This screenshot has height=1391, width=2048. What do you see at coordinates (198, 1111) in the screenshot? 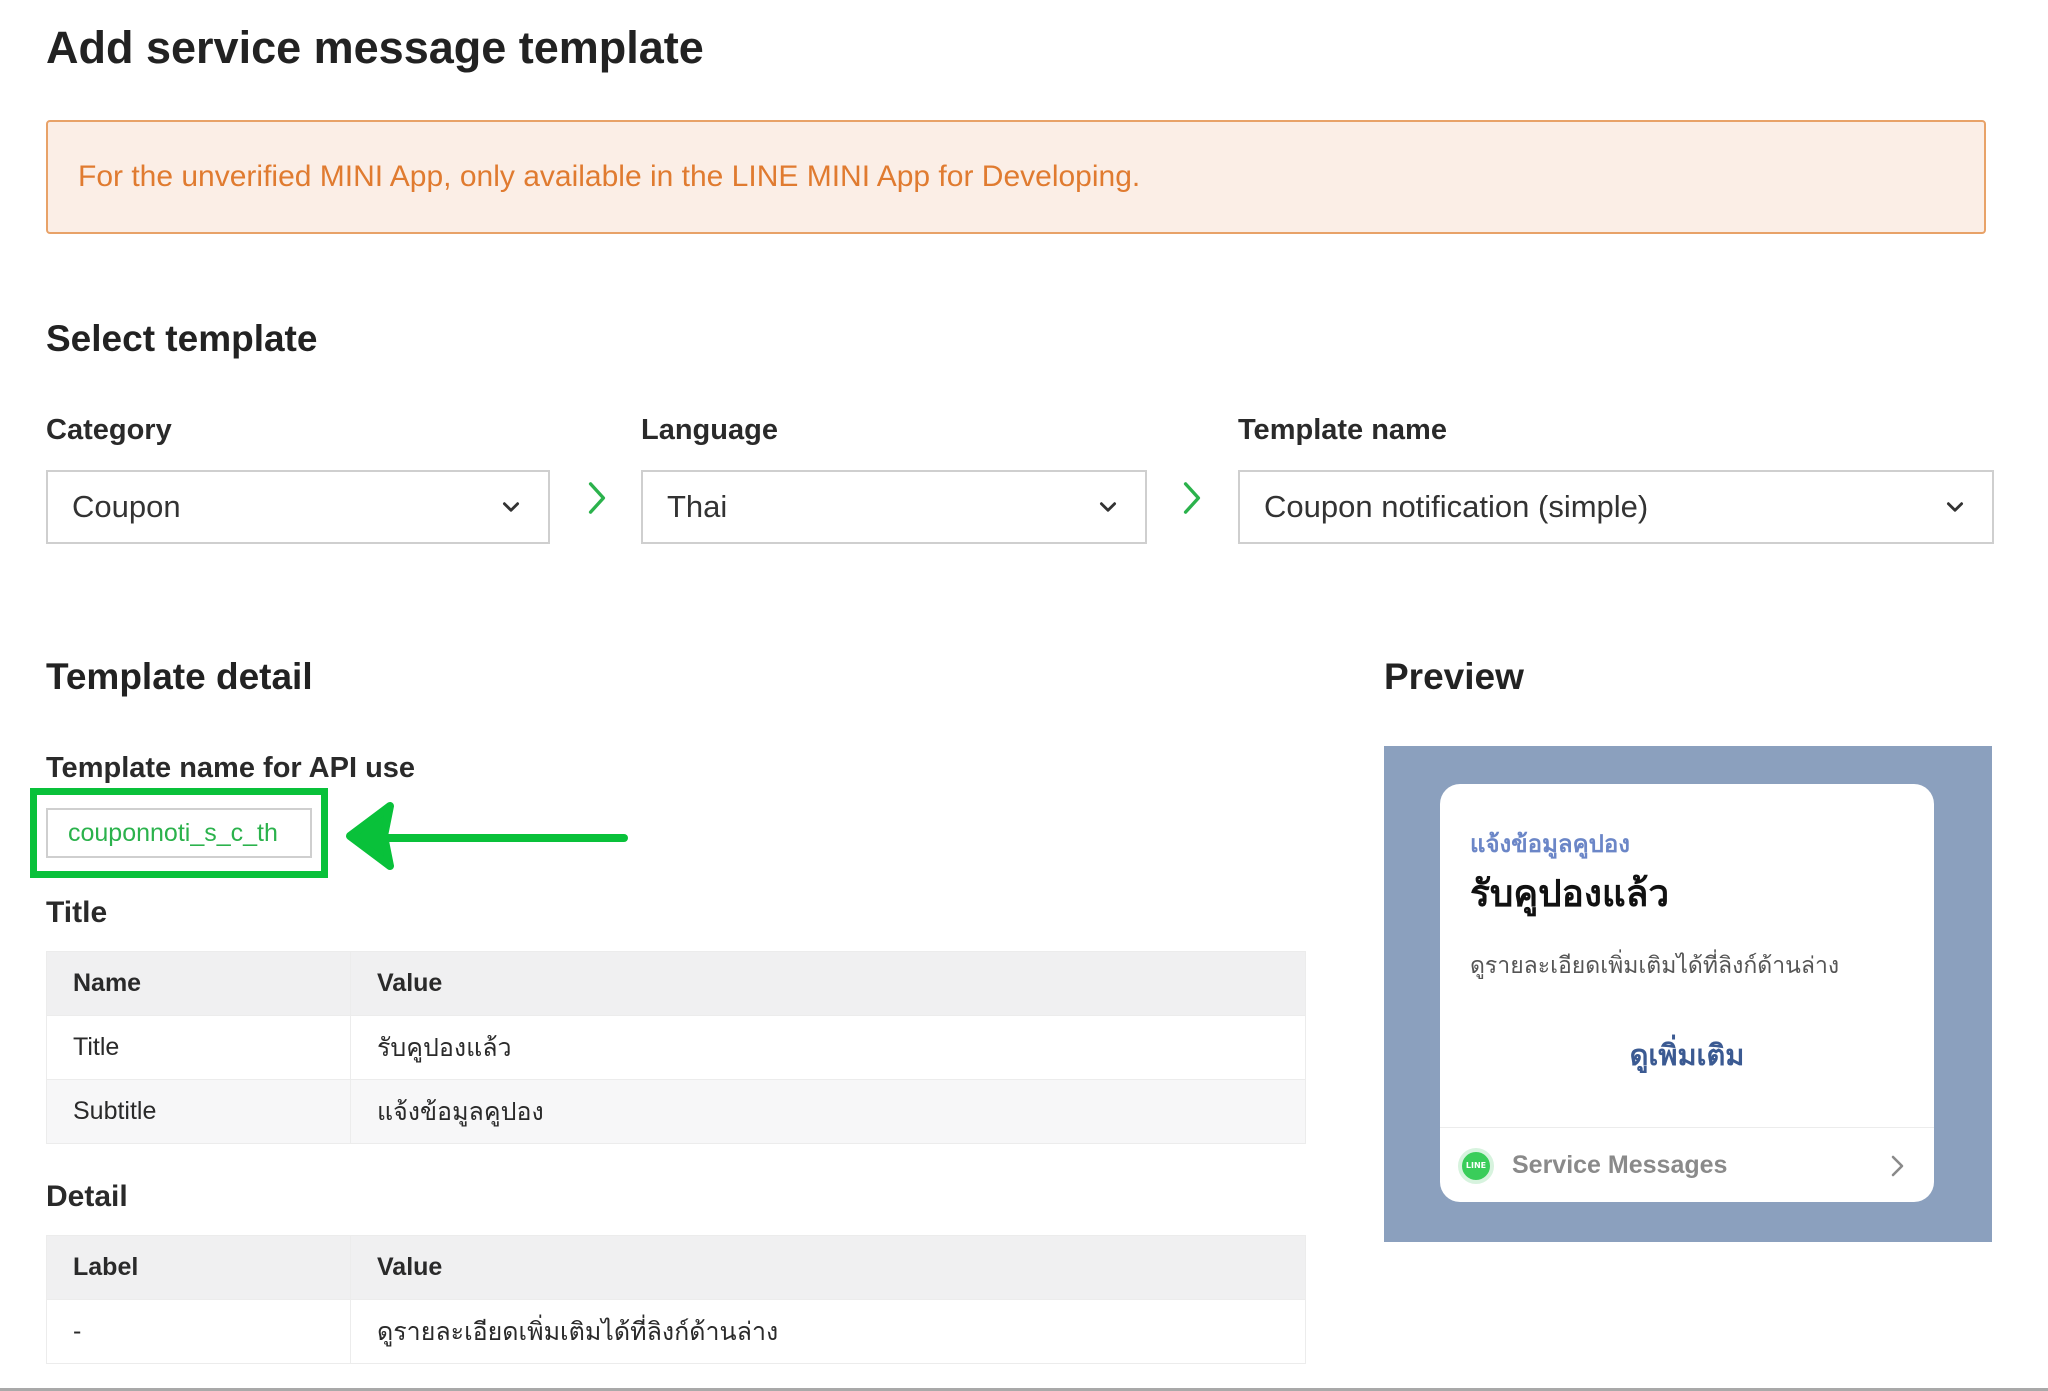
I see `cell-name: Subtitle` at bounding box center [198, 1111].